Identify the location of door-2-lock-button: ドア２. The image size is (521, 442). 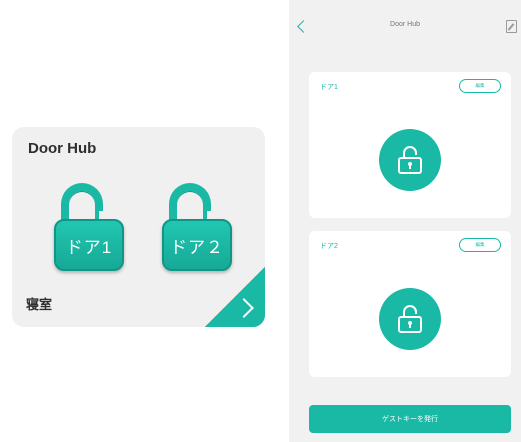
(197, 228).